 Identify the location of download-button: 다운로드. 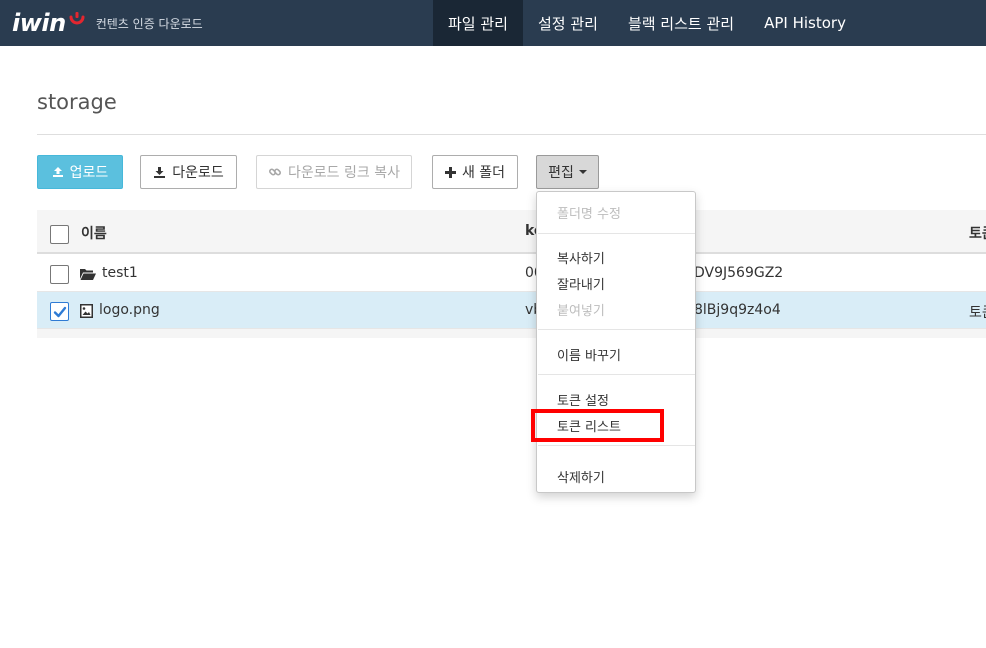
(188, 172).